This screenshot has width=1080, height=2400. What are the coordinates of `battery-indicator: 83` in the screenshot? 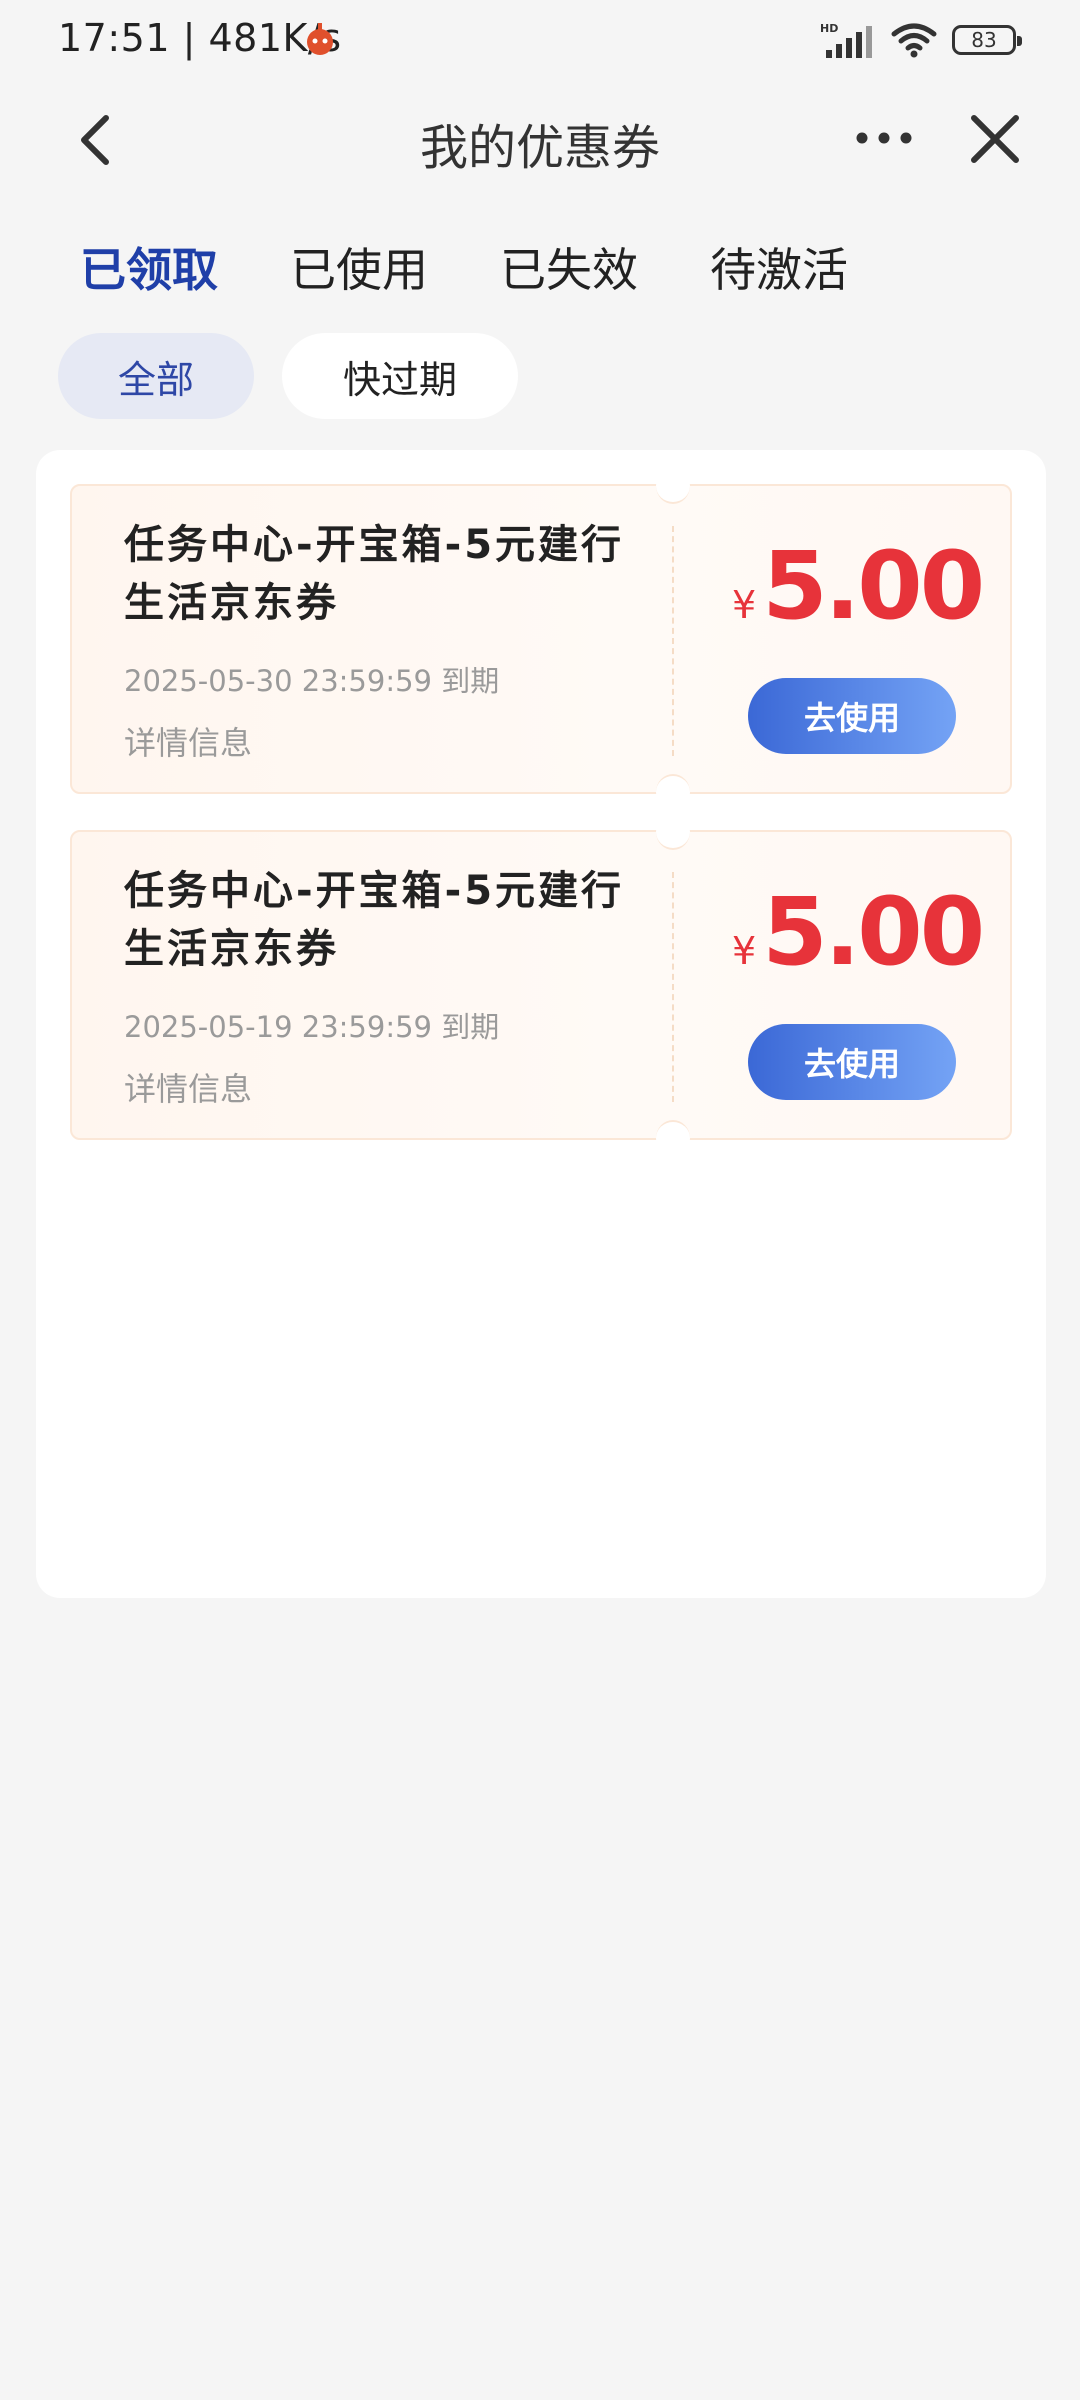 It's located at (987, 40).